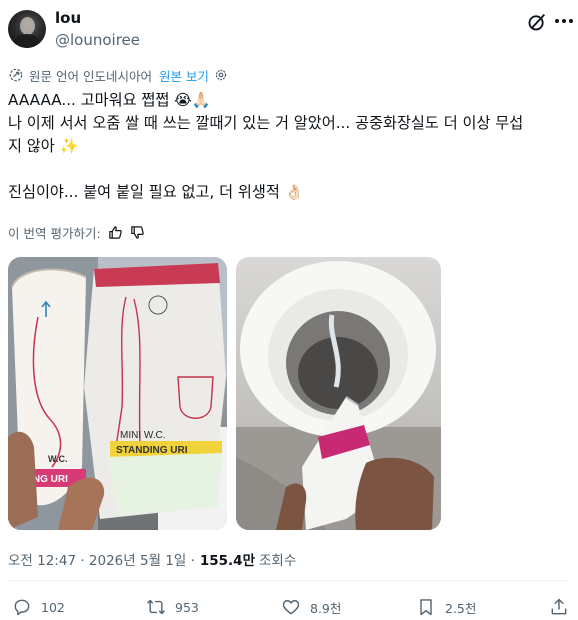  What do you see at coordinates (97, 40) in the screenshot?
I see `author-handle: @lounoiree` at bounding box center [97, 40].